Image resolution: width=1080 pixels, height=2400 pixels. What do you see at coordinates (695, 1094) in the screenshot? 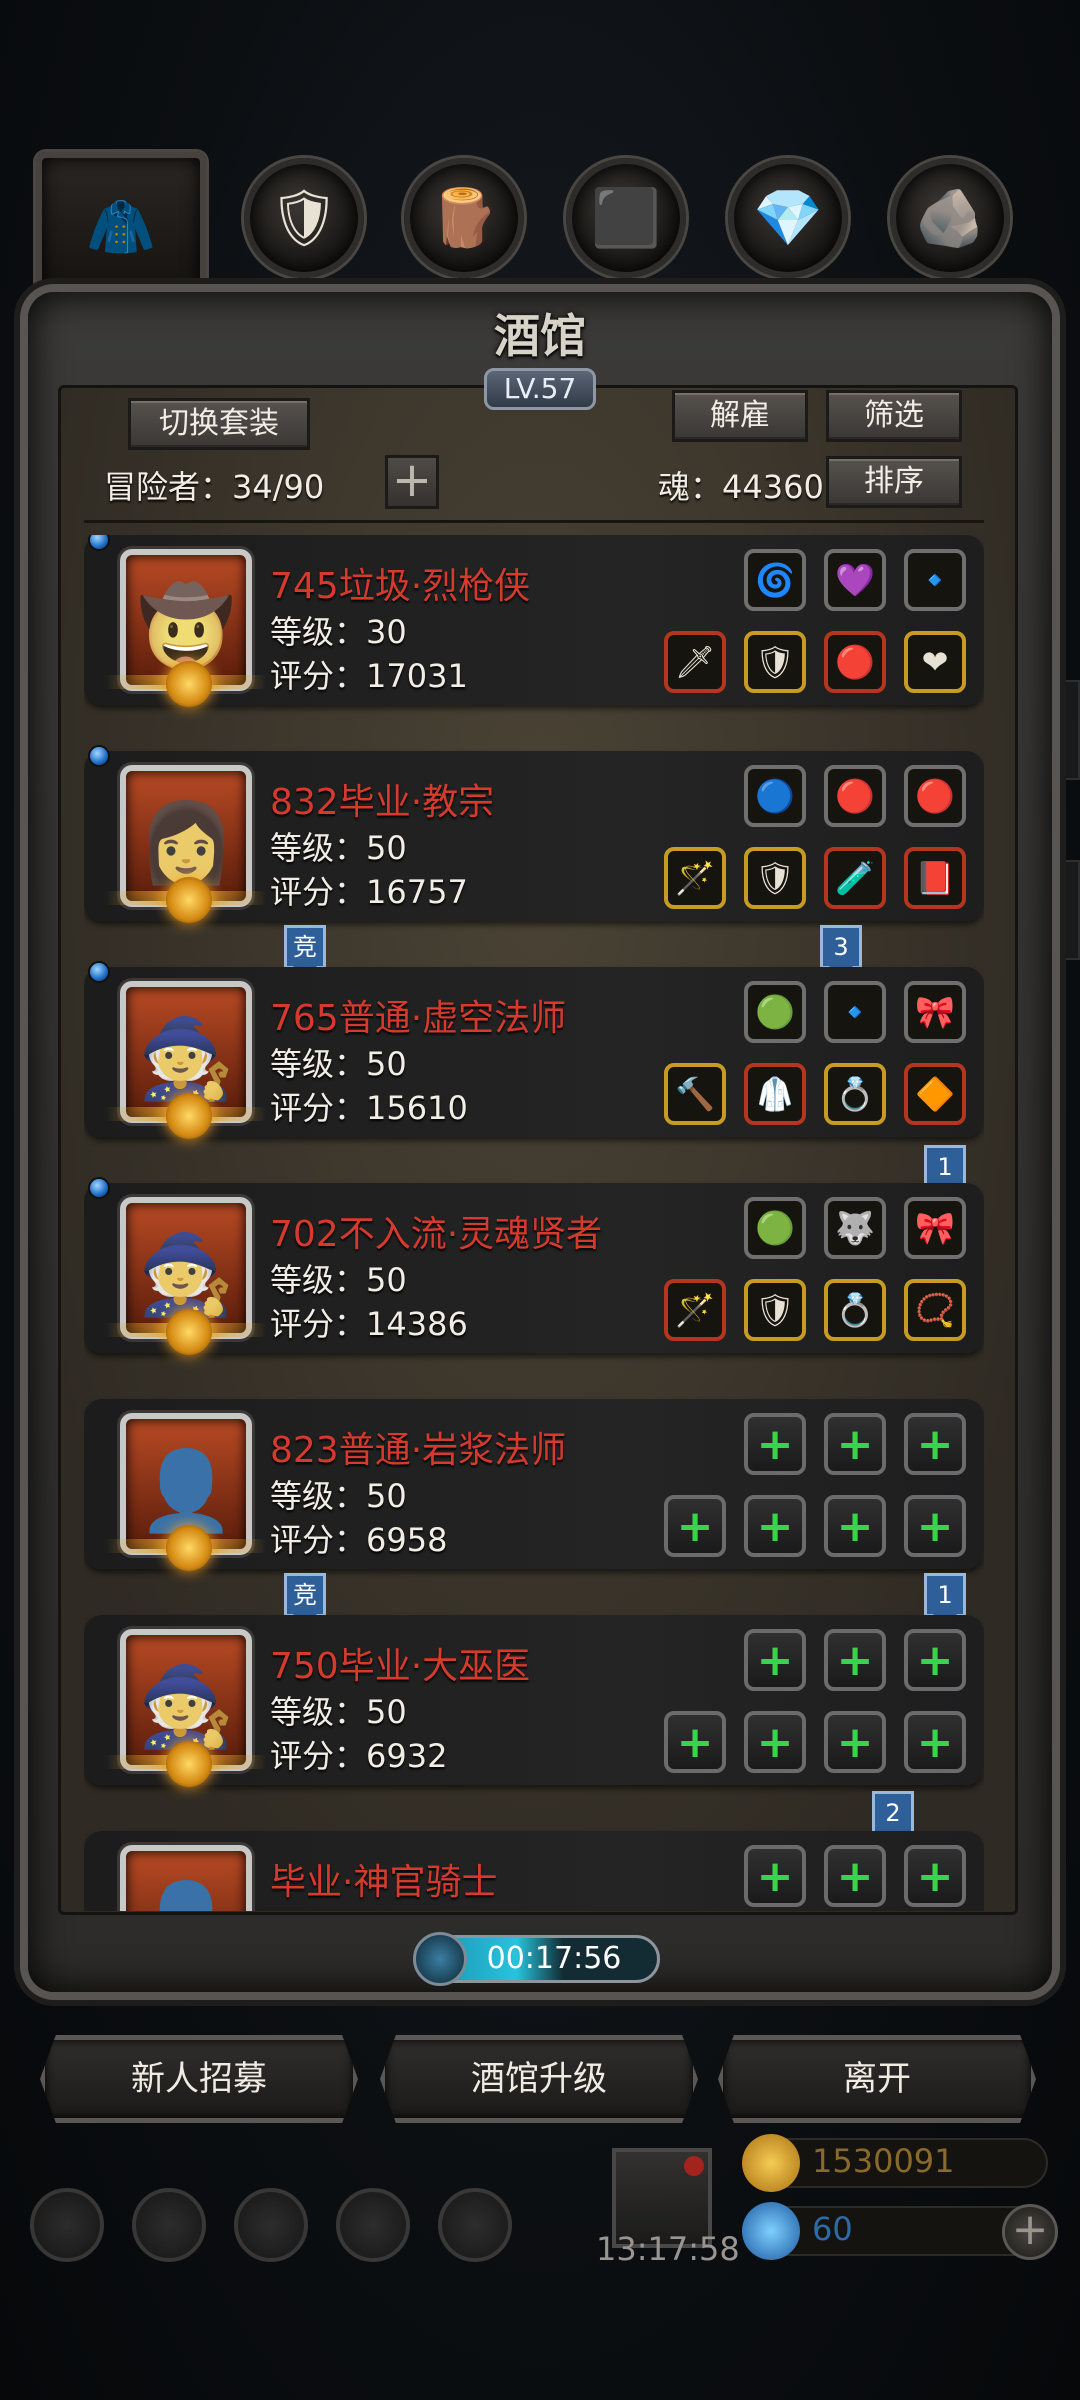
I see `mace-icon: 🔨` at bounding box center [695, 1094].